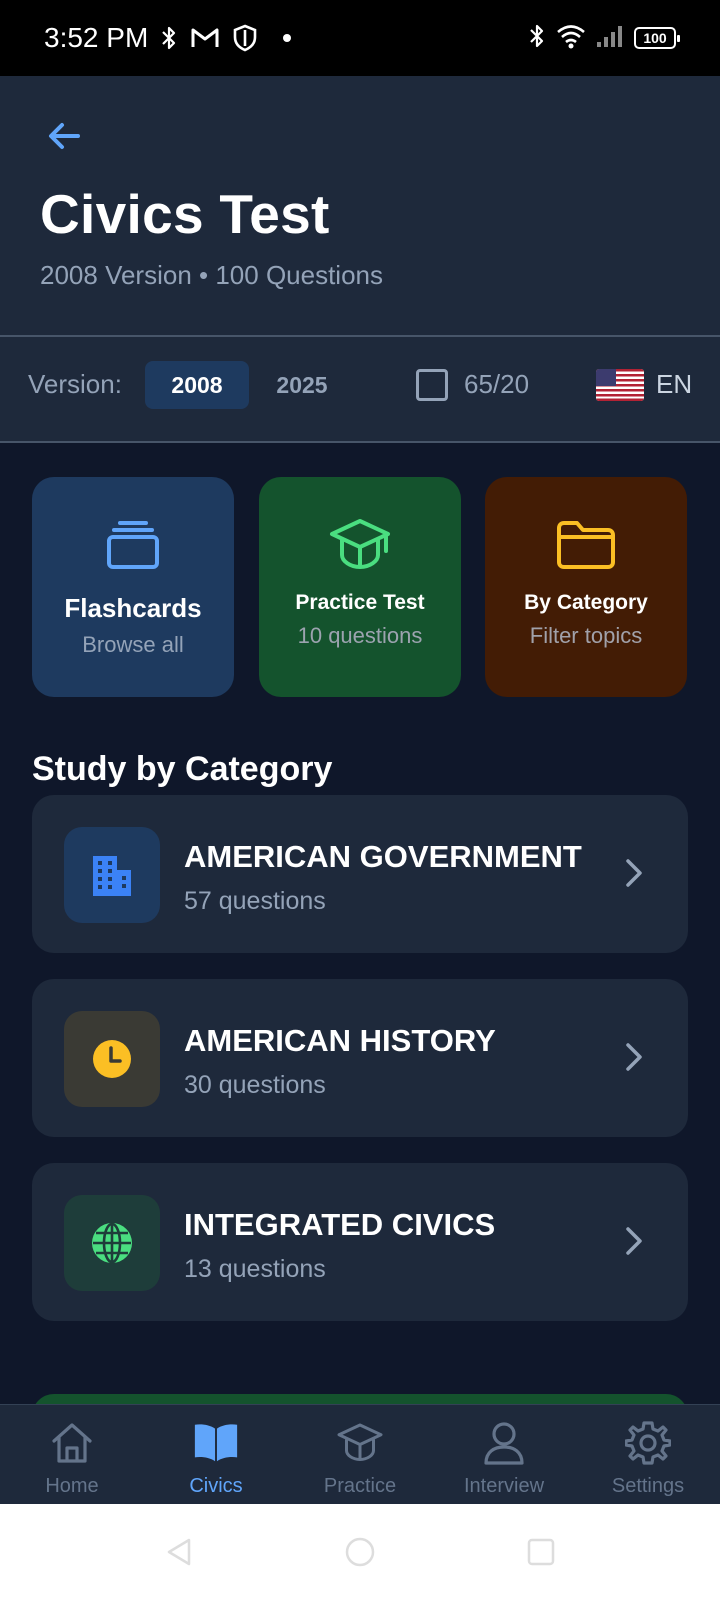 Image resolution: width=720 pixels, height=1600 pixels. I want to click on cards-stack-icon, so click(133, 545).